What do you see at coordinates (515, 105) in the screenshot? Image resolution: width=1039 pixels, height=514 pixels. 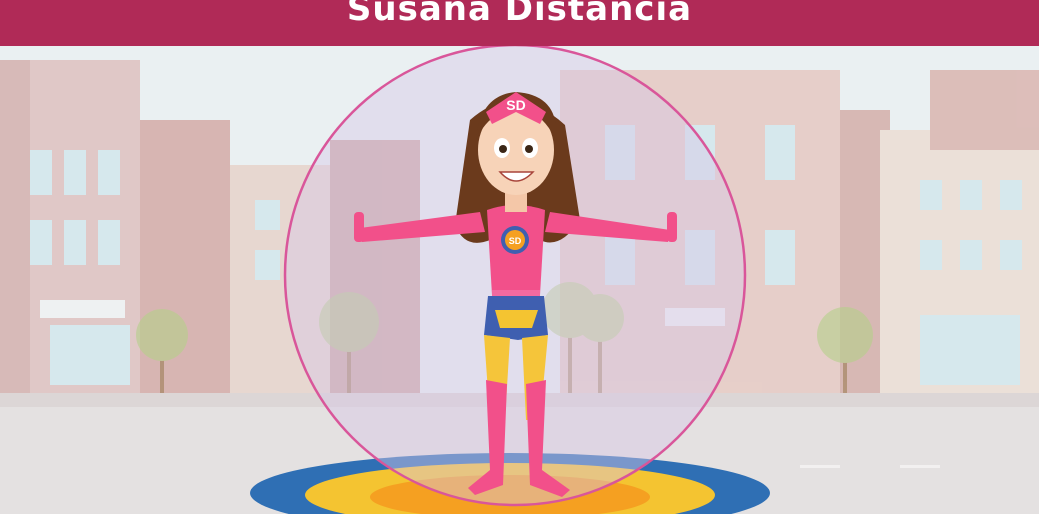 I see `headband-label: SD` at bounding box center [515, 105].